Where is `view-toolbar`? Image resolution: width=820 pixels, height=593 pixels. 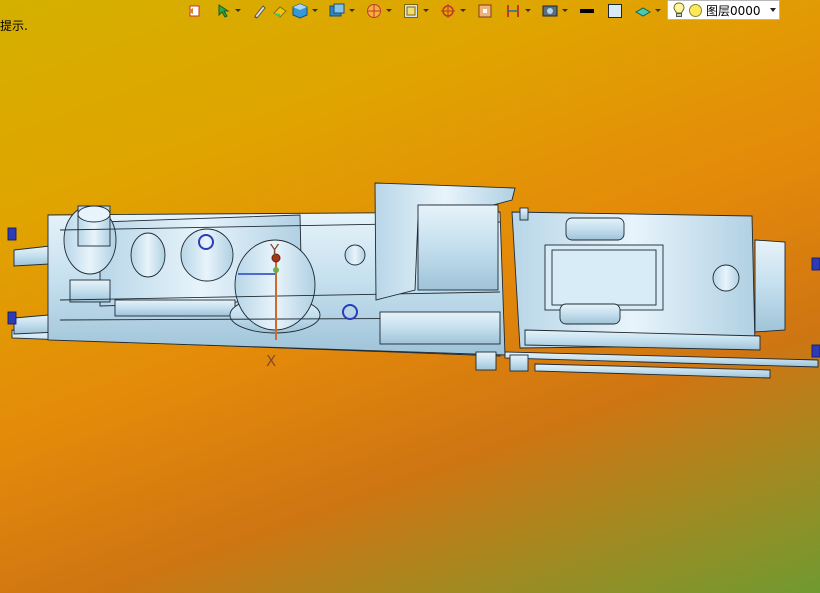
view-toolbar is located at coordinates (423, 10).